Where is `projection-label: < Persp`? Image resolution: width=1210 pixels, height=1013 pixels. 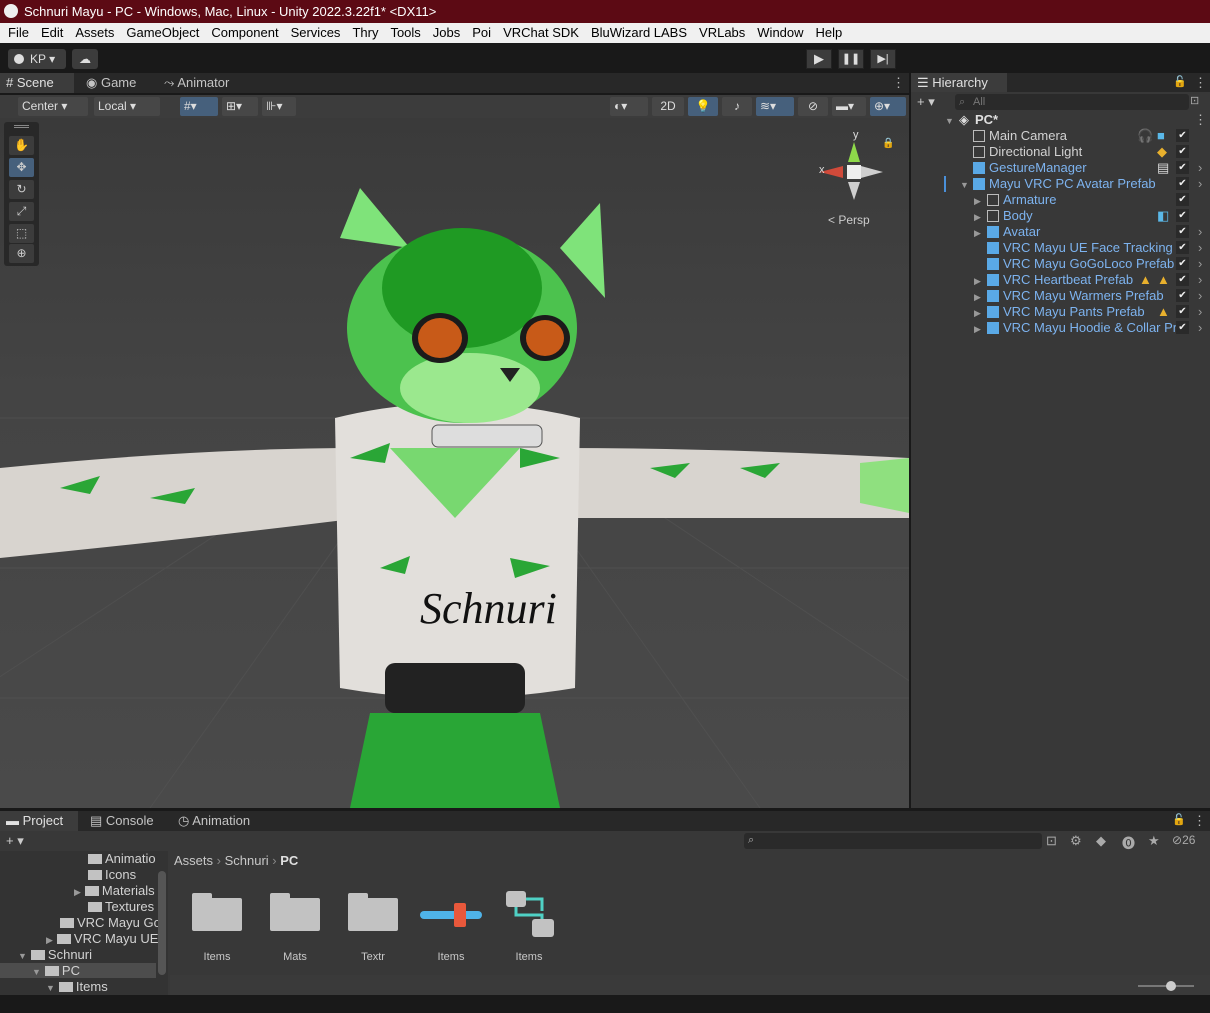
projection-label: < Persp is located at coordinates (849, 220).